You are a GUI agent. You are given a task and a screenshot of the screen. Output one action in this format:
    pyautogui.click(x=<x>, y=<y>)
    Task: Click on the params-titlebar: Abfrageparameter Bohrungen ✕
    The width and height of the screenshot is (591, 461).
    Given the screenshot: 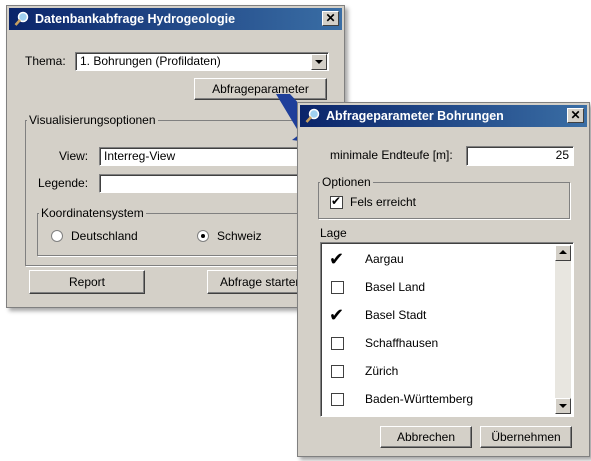 What is the action you would take?
    pyautogui.click(x=443, y=116)
    